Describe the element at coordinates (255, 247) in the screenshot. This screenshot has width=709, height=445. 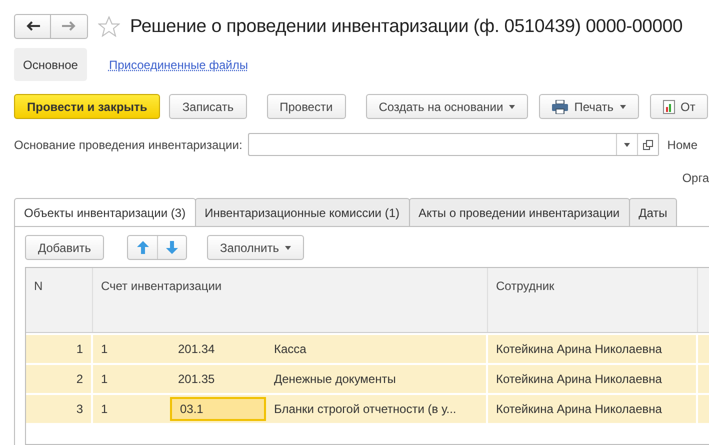
I see `fill-button: Заполнить` at that location.